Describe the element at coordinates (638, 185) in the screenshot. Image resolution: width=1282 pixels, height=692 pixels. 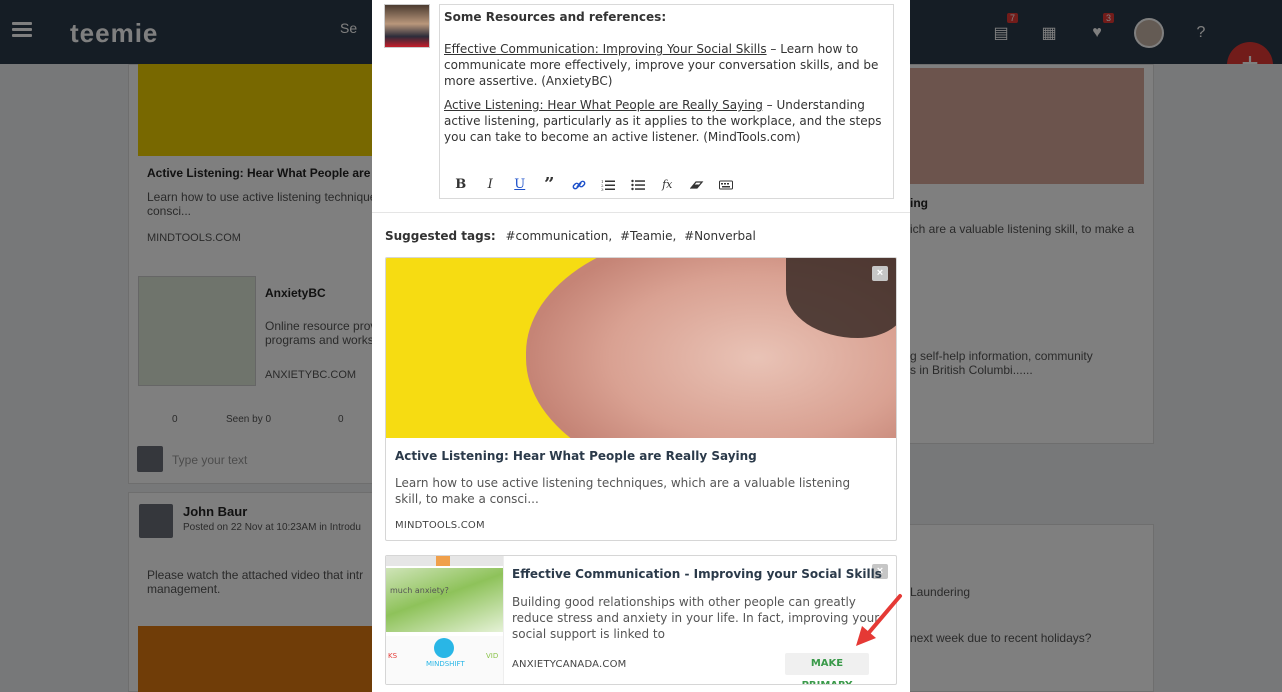
I see `bullet-list-icon` at that location.